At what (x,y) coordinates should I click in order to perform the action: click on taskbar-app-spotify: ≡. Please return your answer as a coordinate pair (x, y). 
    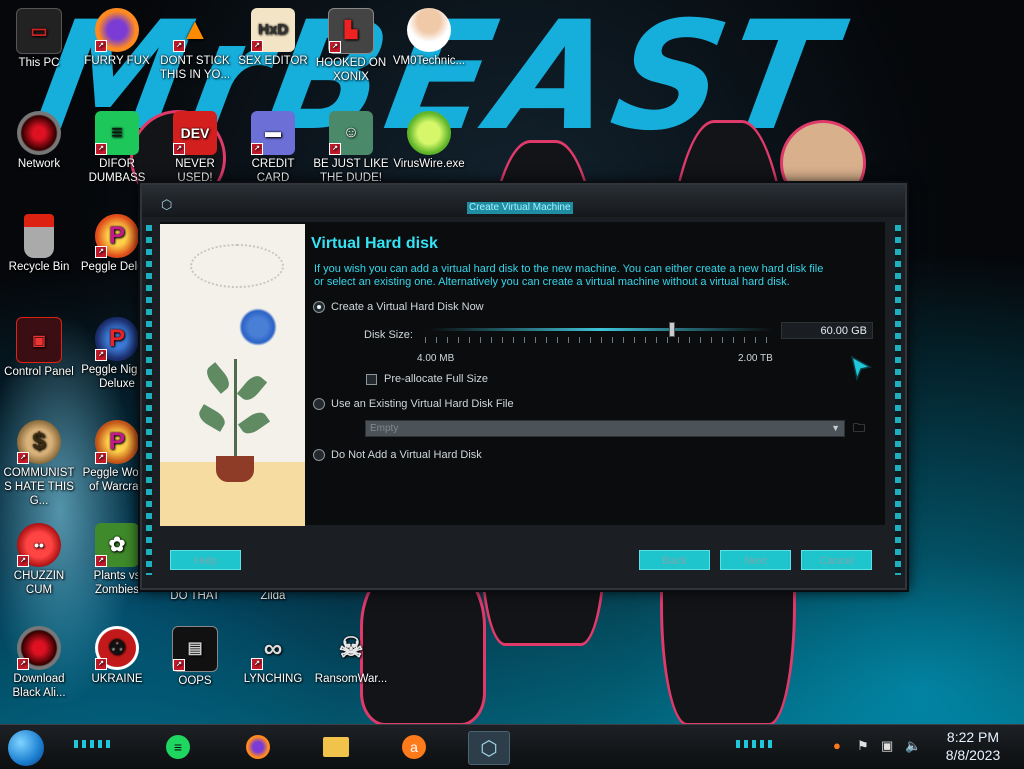
    Looking at the image, I should click on (178, 747).